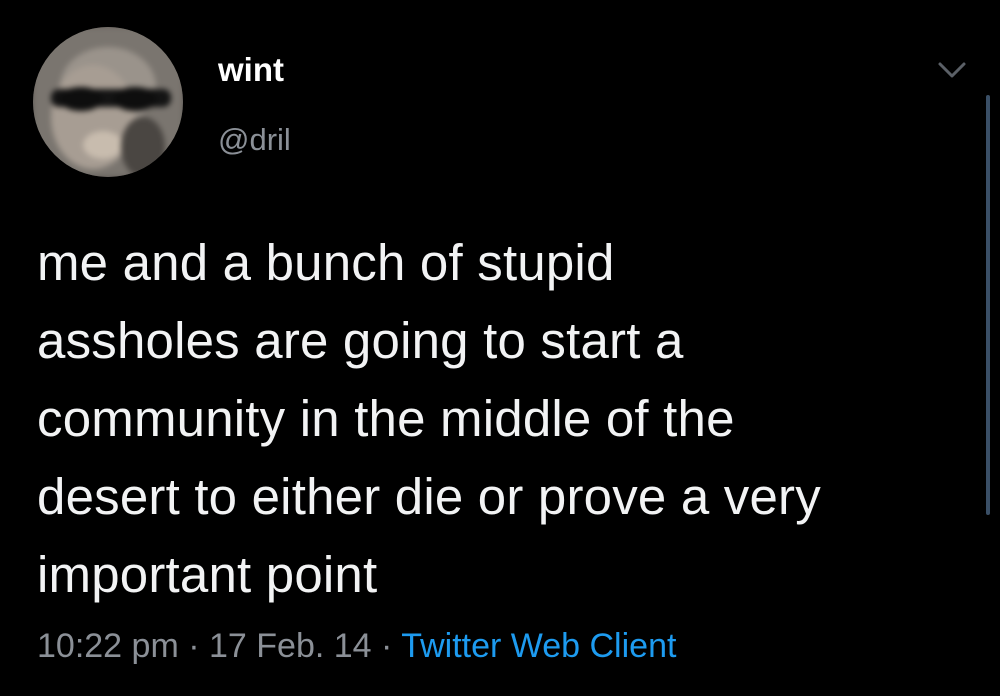  What do you see at coordinates (326, 262) in the screenshot?
I see `tweet-text-line: me and a bunch of stupid` at bounding box center [326, 262].